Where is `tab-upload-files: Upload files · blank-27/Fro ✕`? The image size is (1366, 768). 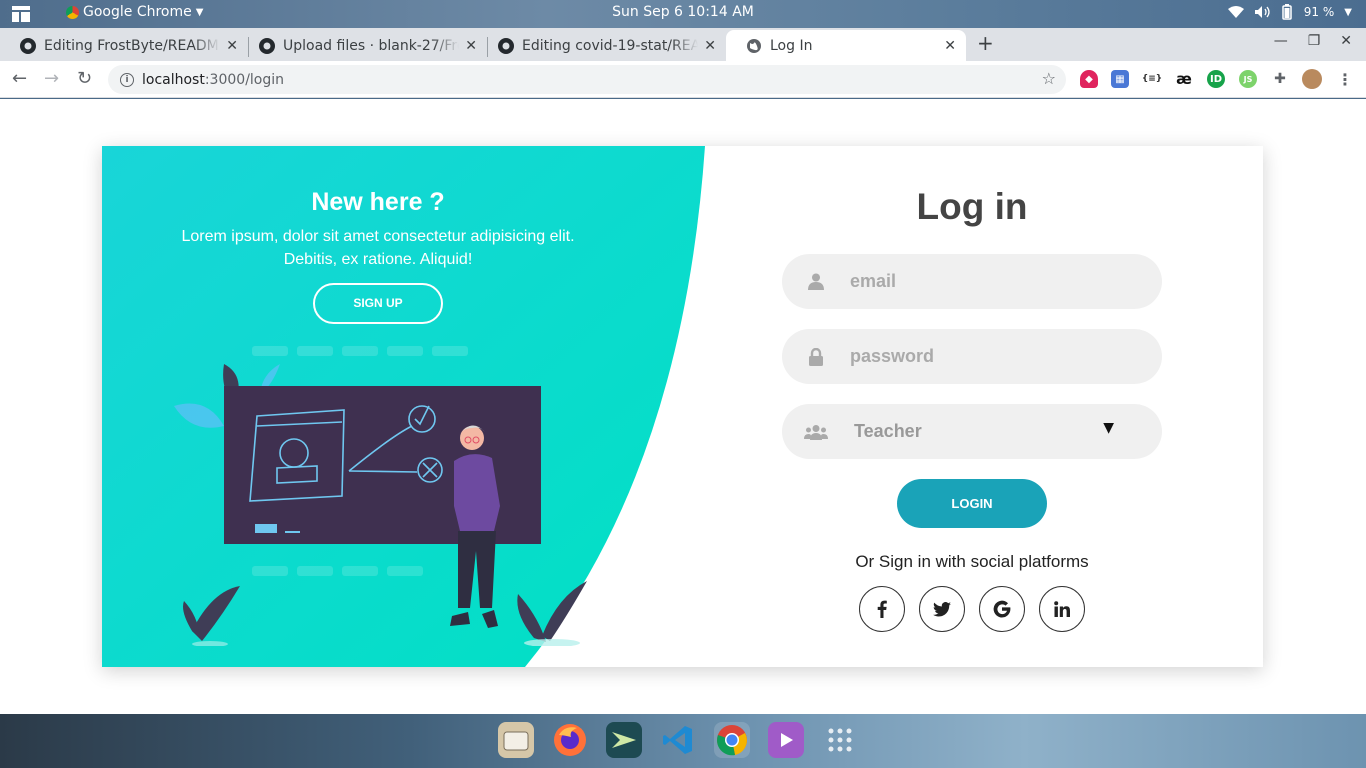 tab-upload-files: Upload files · blank-27/Fro ✕ is located at coordinates (363, 45).